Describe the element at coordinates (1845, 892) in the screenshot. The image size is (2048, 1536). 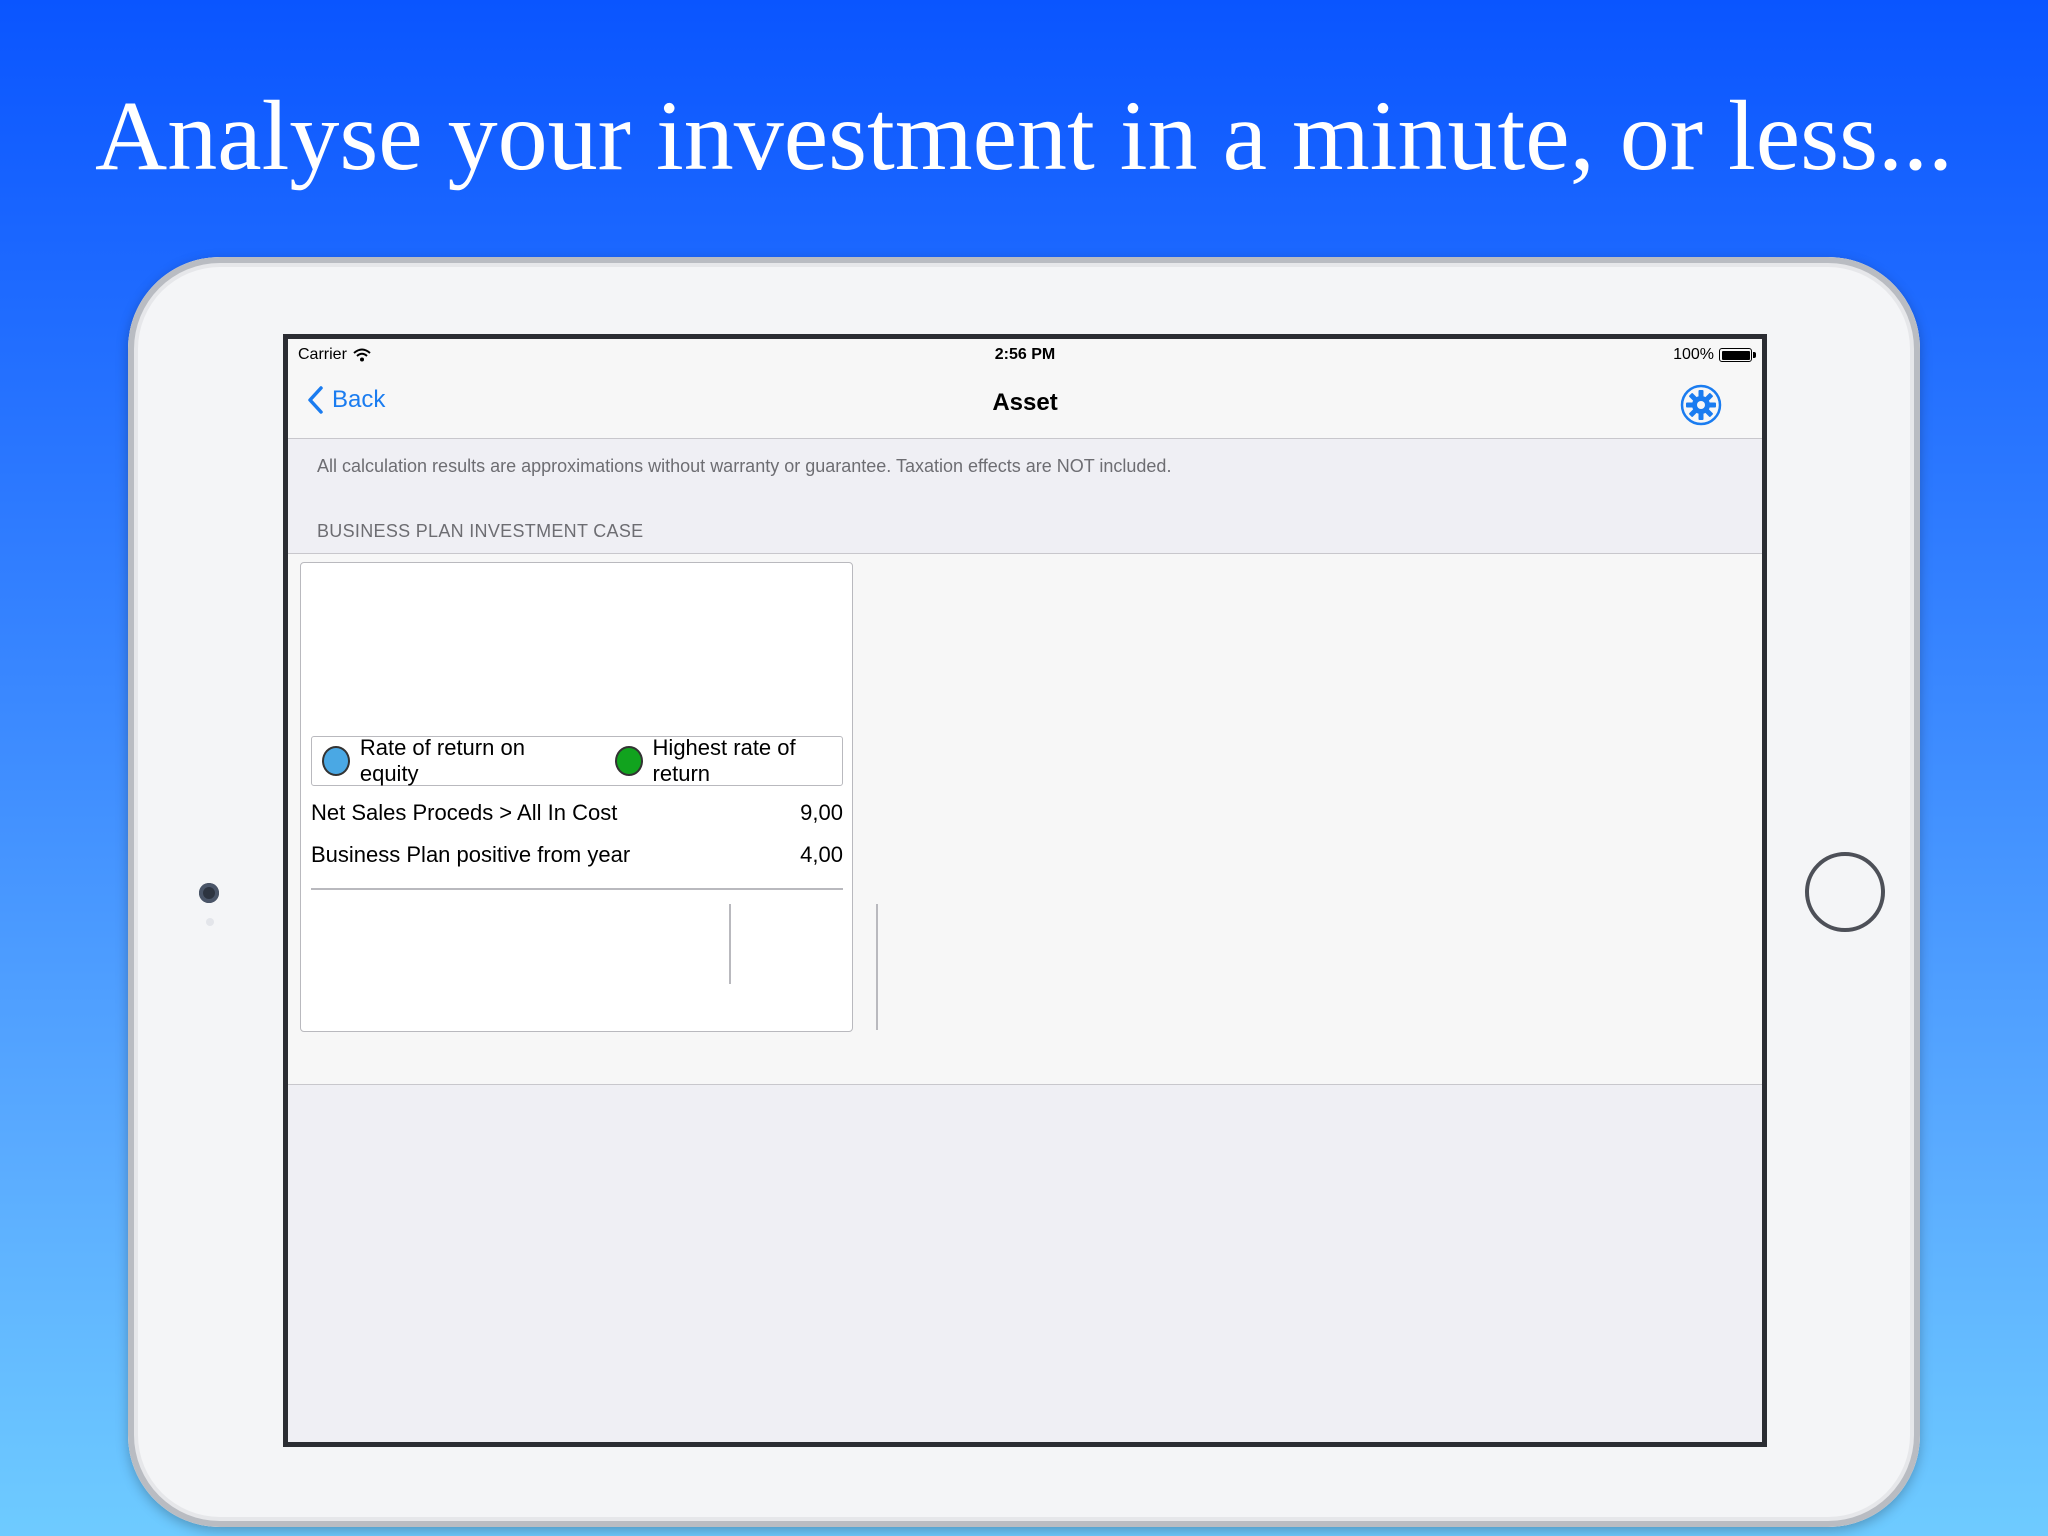
I see `home-button` at that location.